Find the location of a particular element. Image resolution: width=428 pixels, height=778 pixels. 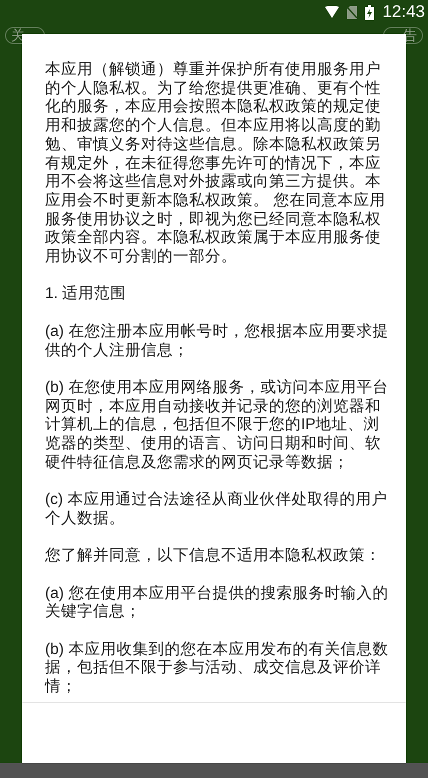

clock-time: 12:43 is located at coordinates (403, 12).